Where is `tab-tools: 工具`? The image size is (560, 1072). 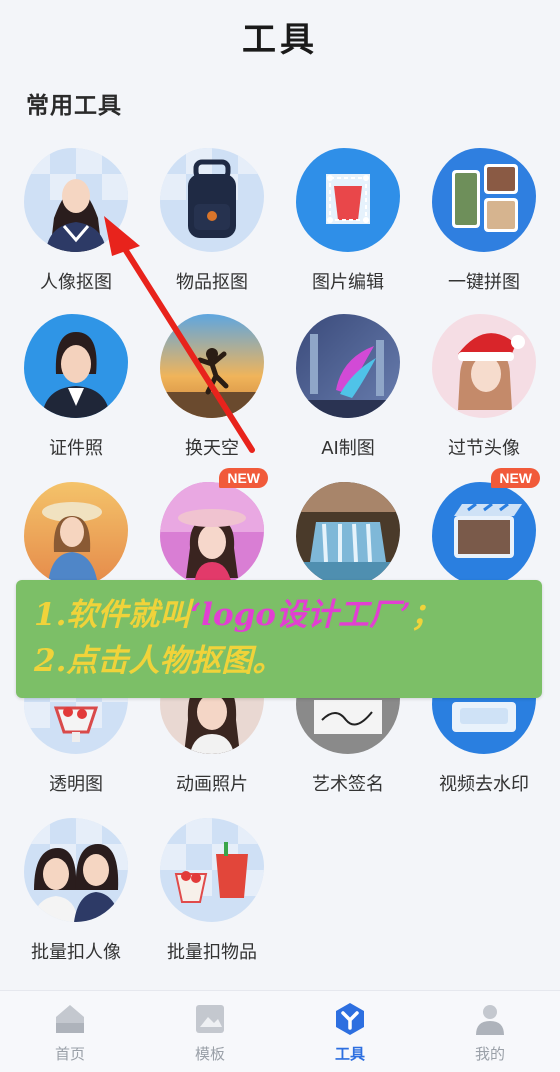
tab-tools: 工具 is located at coordinates (350, 1031).